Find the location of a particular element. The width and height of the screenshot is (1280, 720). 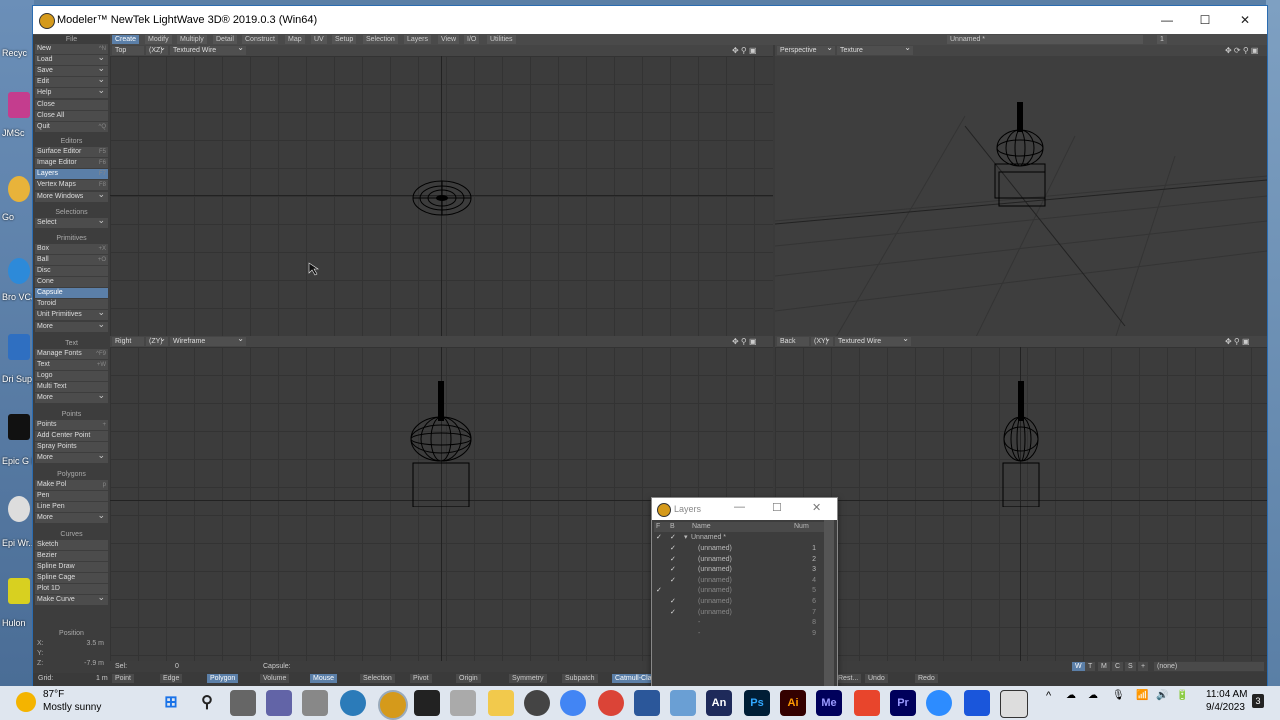

chevron-up-icon: ^ is located at coordinates (1048, 696).